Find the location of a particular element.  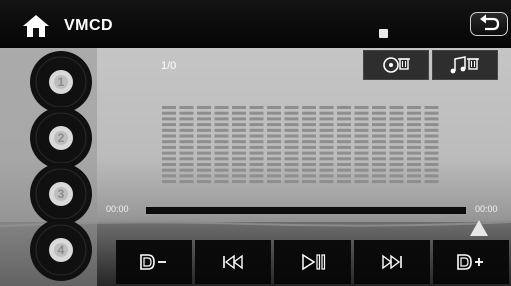

previous-track-button is located at coordinates (233, 262).